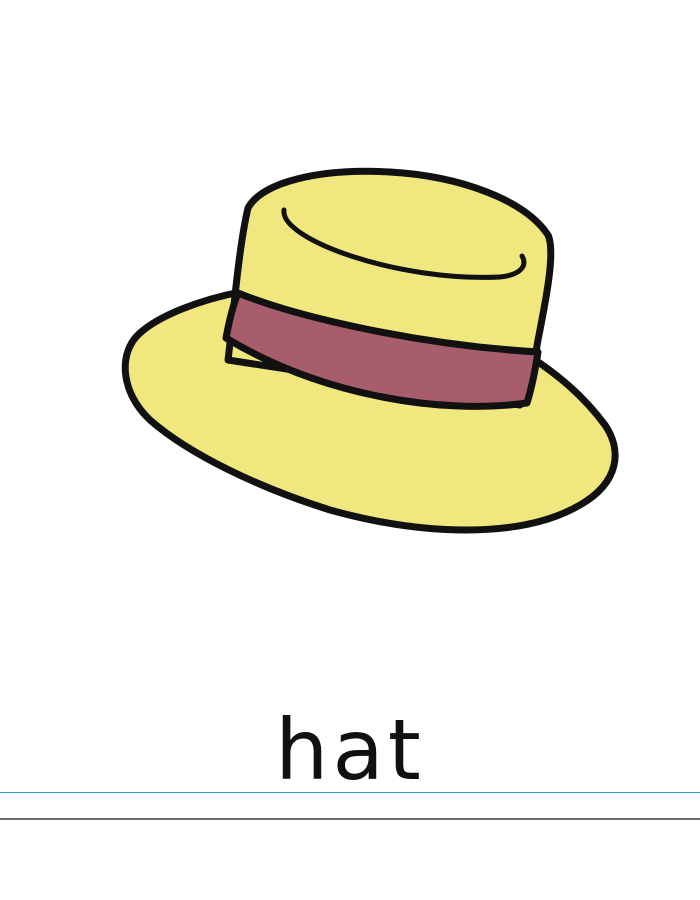 The width and height of the screenshot is (700, 900). I want to click on word-label: hat, so click(350, 750).